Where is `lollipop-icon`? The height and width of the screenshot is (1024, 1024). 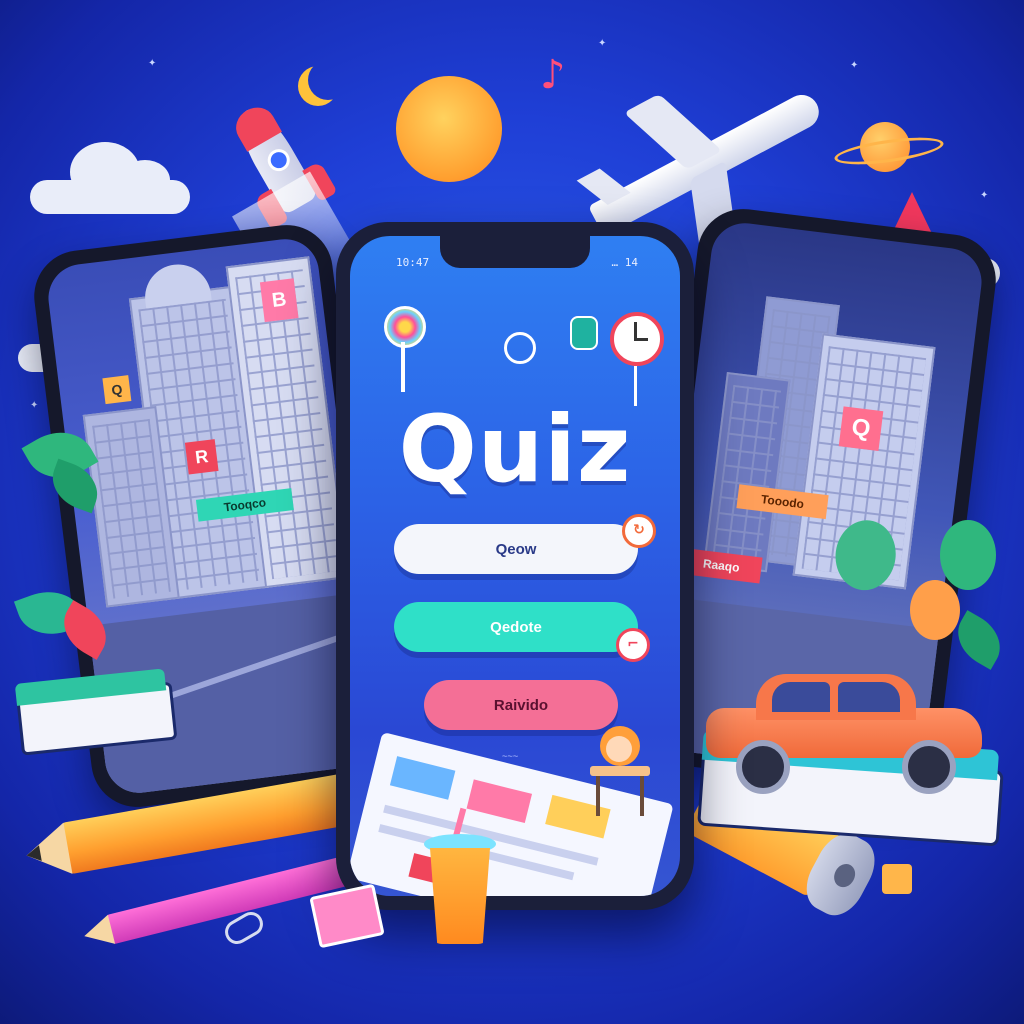 lollipop-icon is located at coordinates (405, 351).